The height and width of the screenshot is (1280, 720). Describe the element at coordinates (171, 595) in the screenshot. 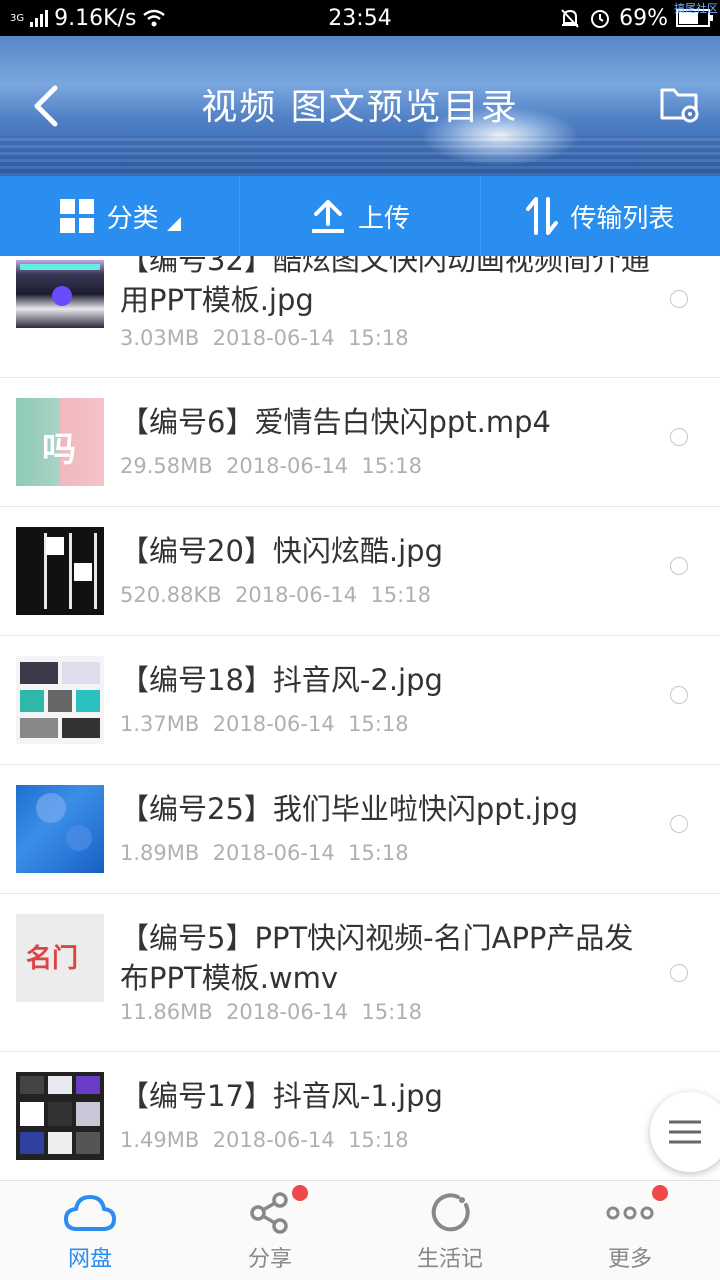

I see `file-size: 520.88KB` at that location.